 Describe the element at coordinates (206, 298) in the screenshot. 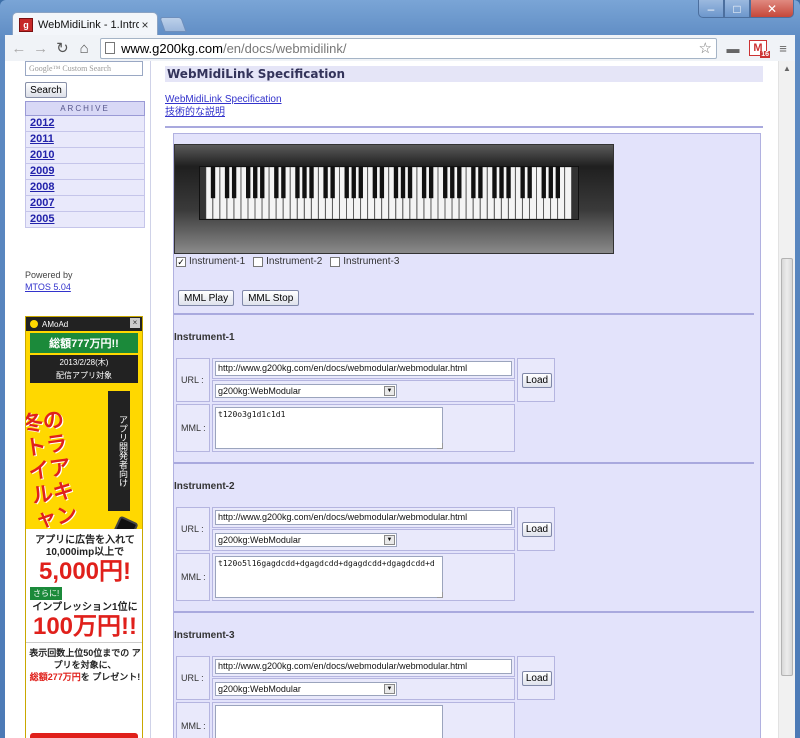

I see `mml-play-button: MML Play` at that location.